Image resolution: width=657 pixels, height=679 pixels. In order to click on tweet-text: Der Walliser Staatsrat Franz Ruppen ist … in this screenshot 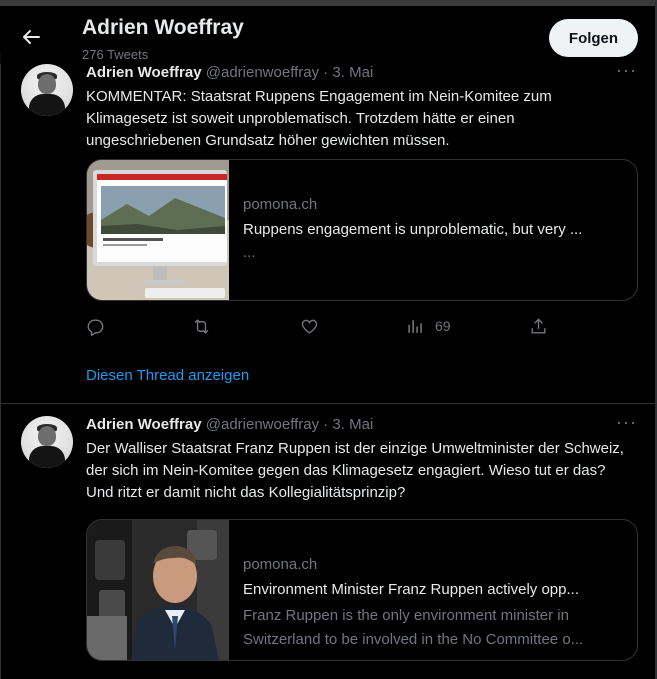, I will do `click(355, 470)`.